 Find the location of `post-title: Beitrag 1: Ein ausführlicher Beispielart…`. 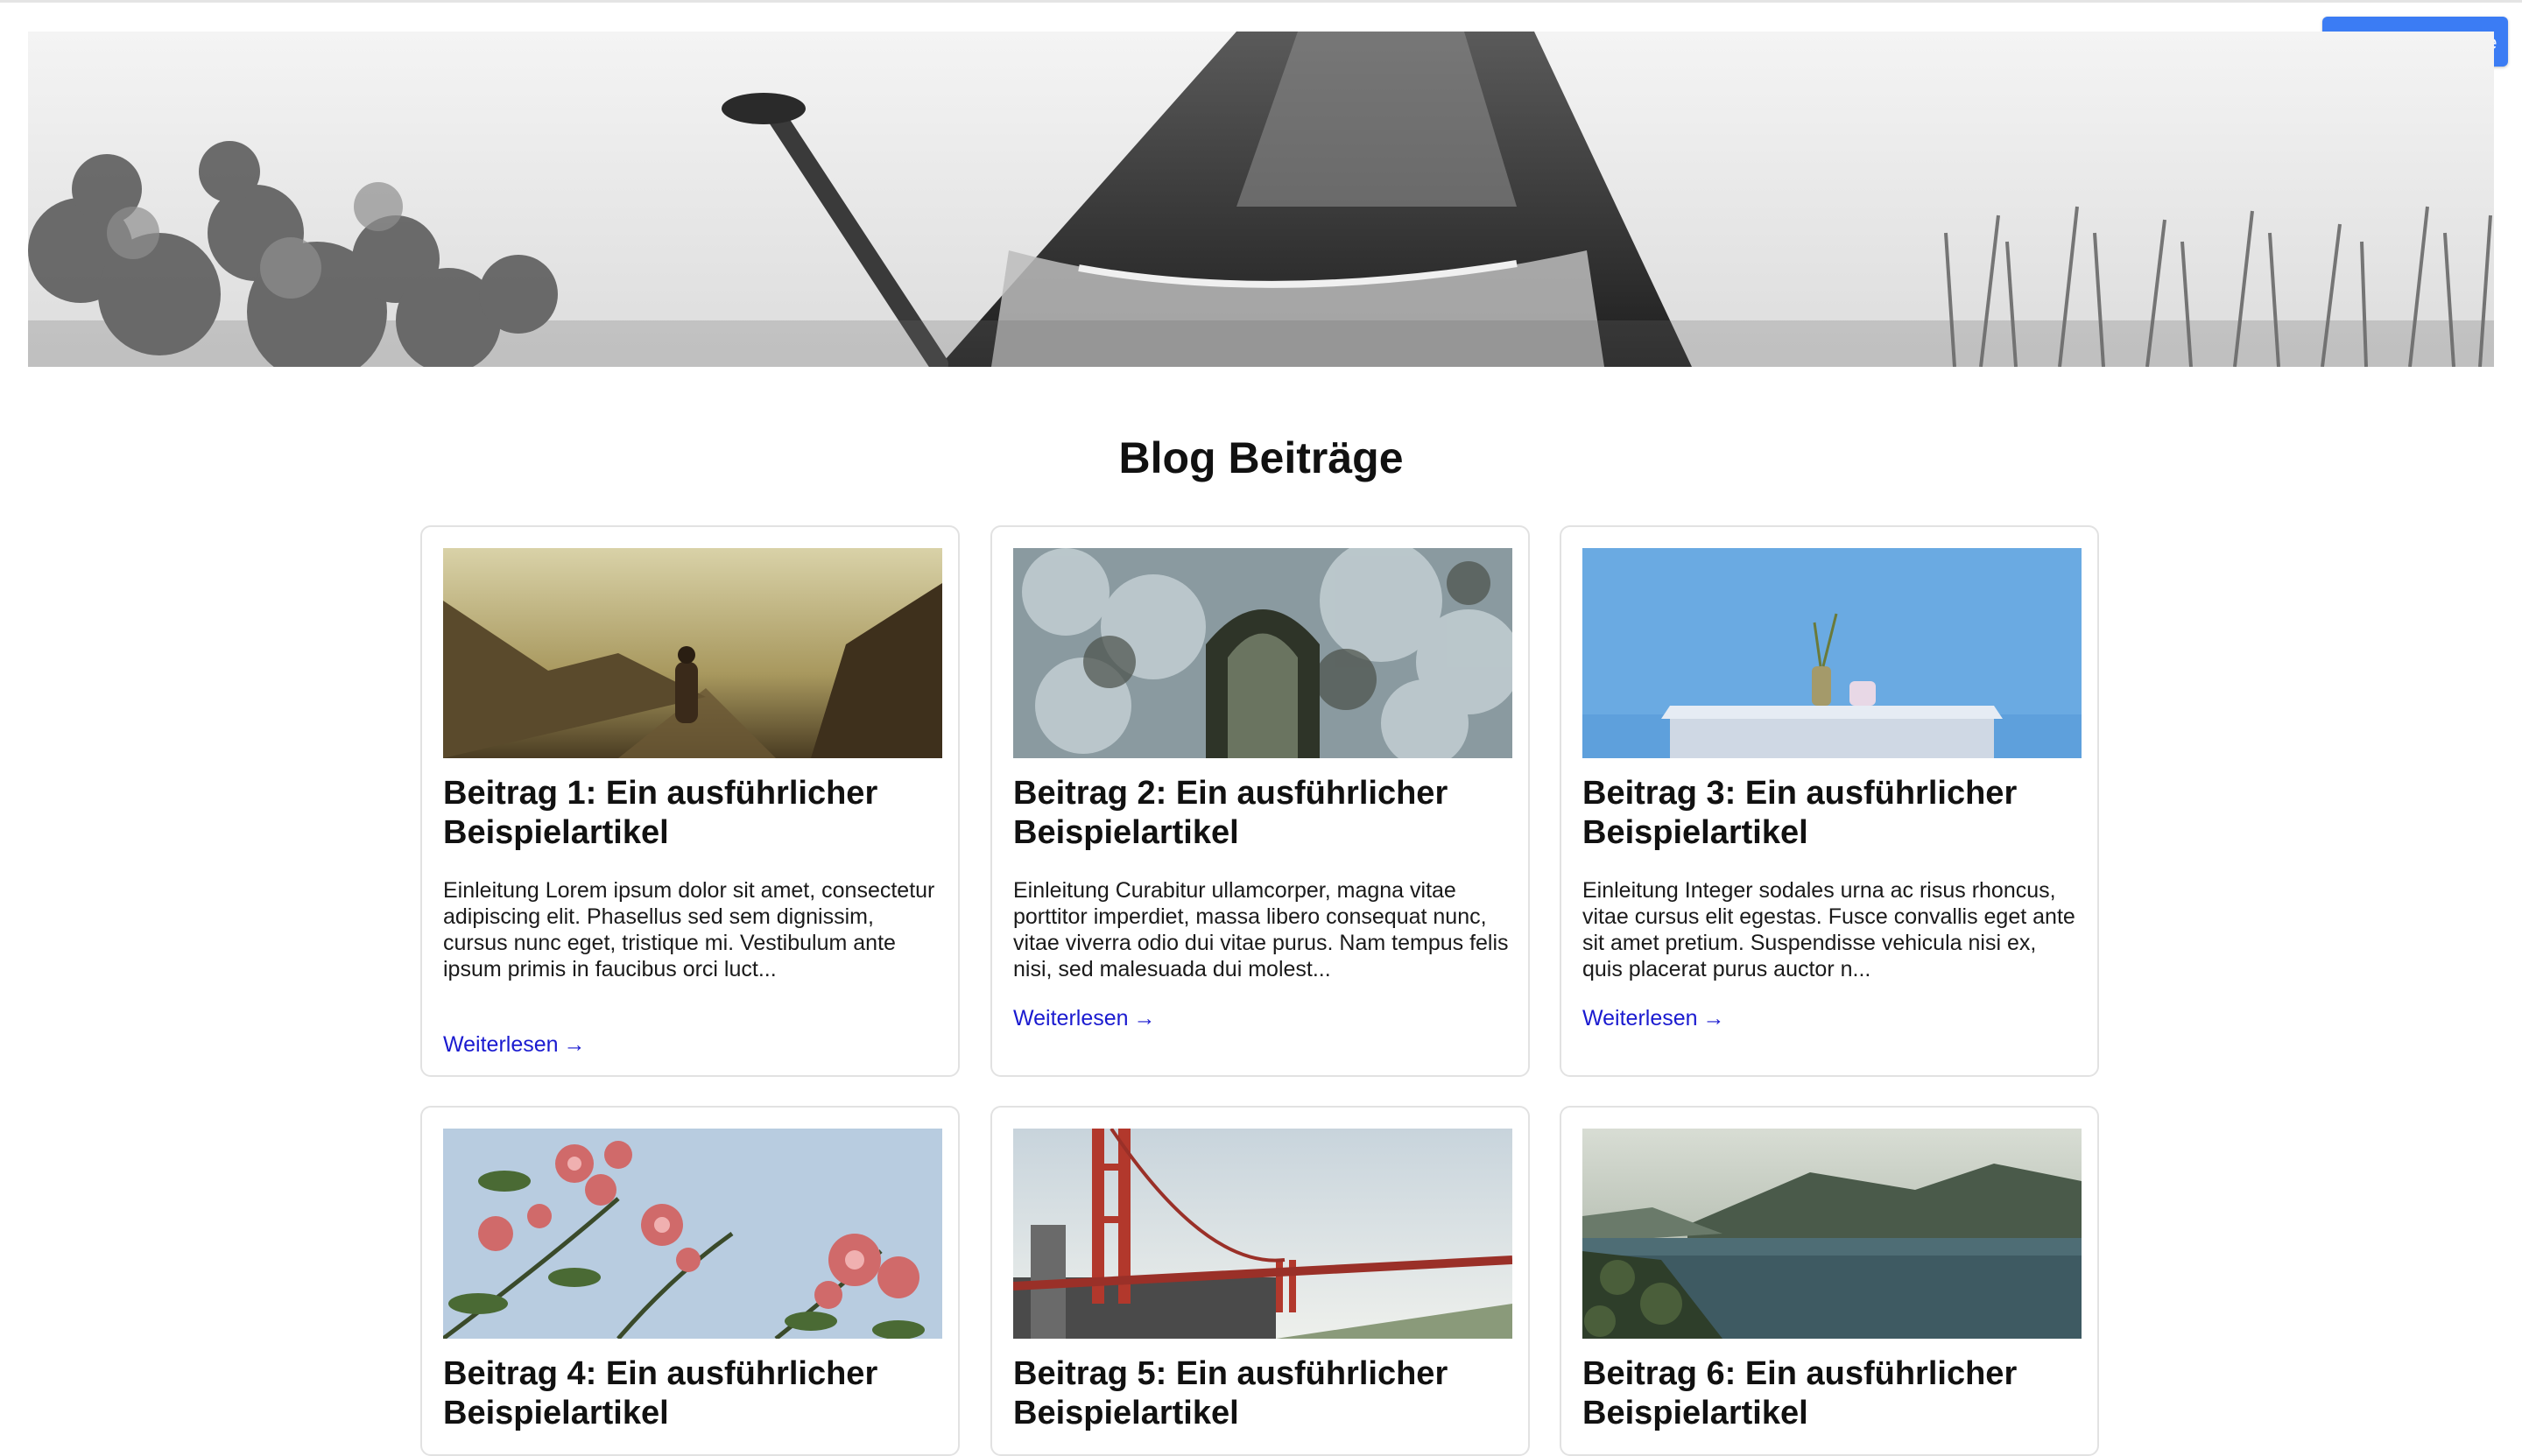

post-title: Beitrag 1: Ein ausführlicher Beispielart… is located at coordinates (692, 813).